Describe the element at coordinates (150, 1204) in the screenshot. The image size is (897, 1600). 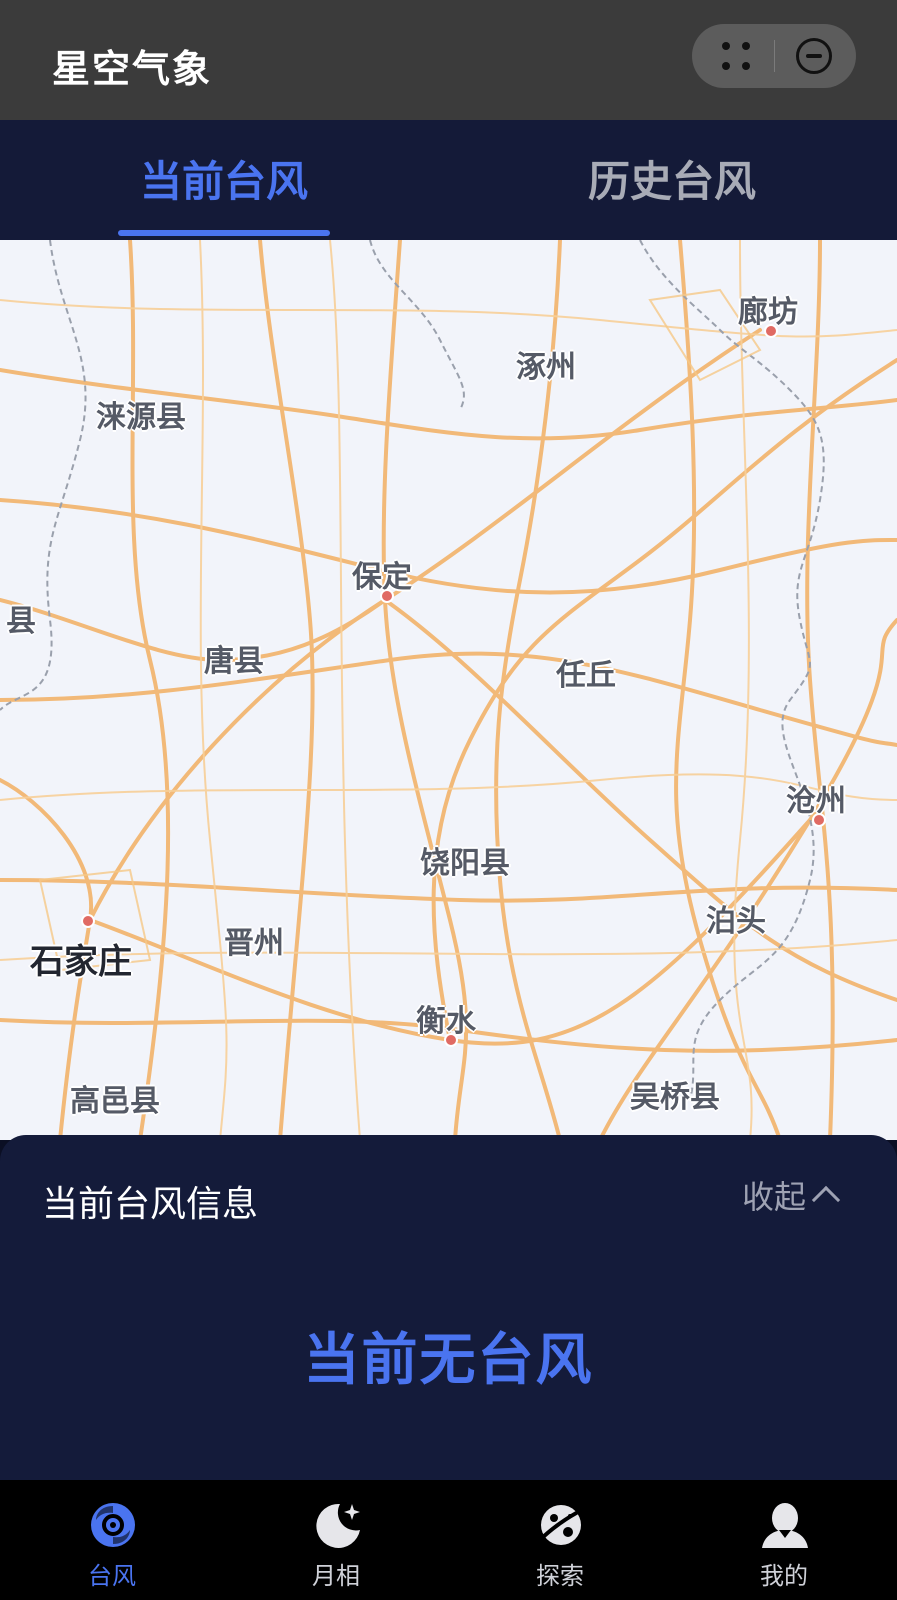
I see `panel-title: 当前台风信息` at that location.